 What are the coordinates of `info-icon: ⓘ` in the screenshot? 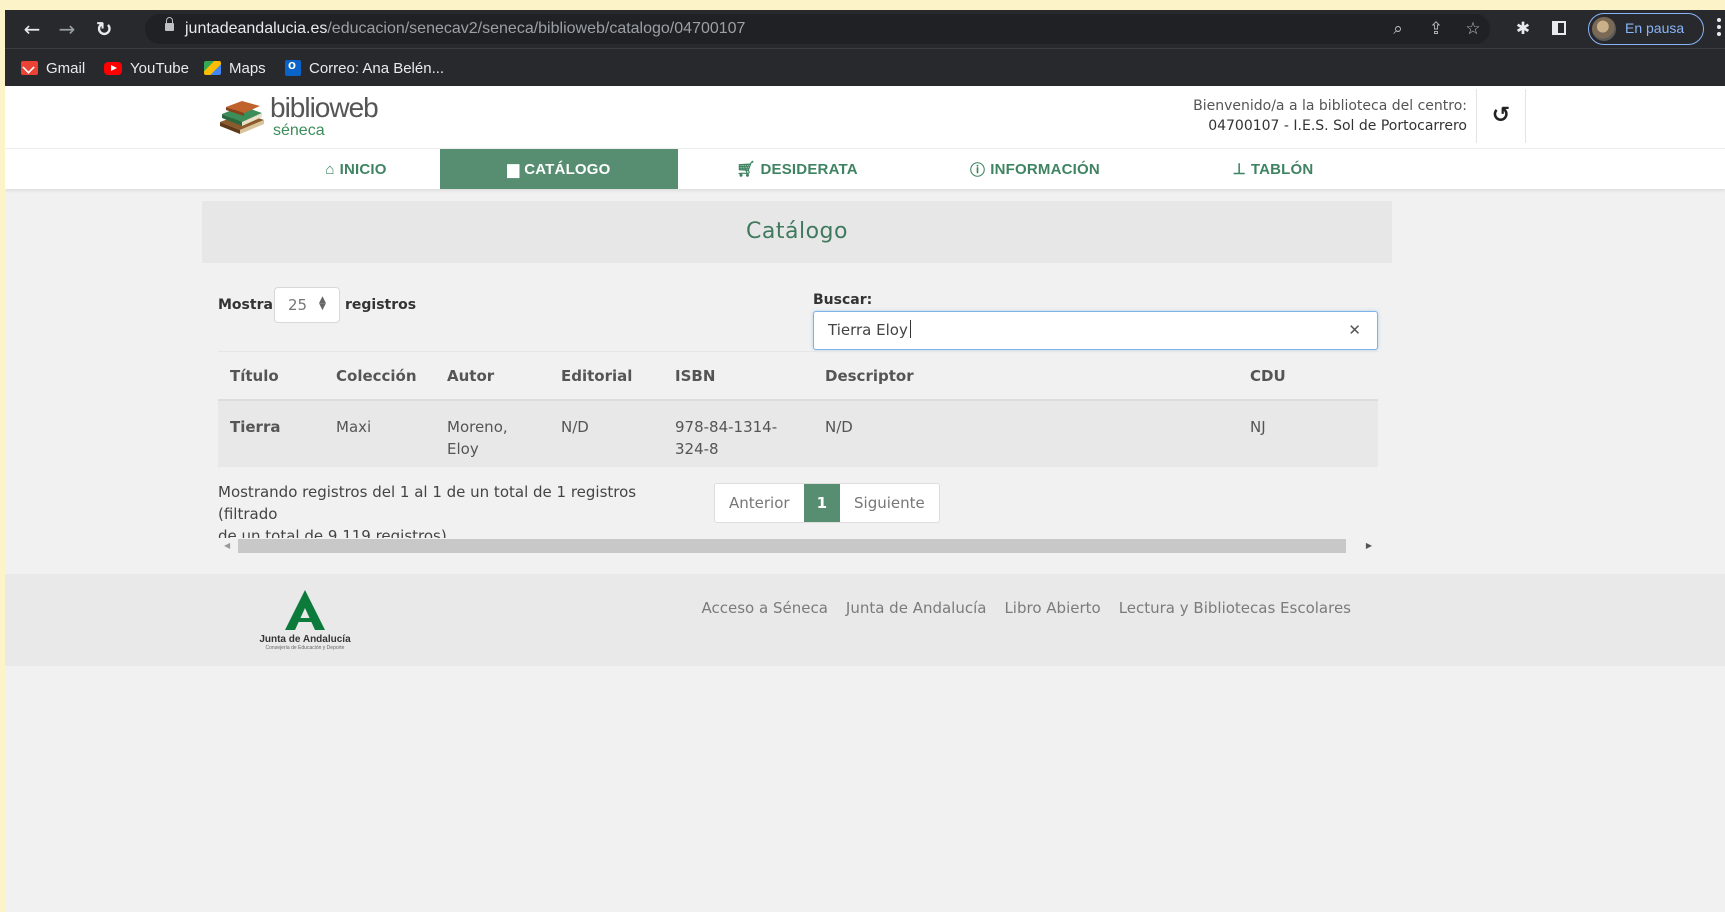 It's located at (978, 170).